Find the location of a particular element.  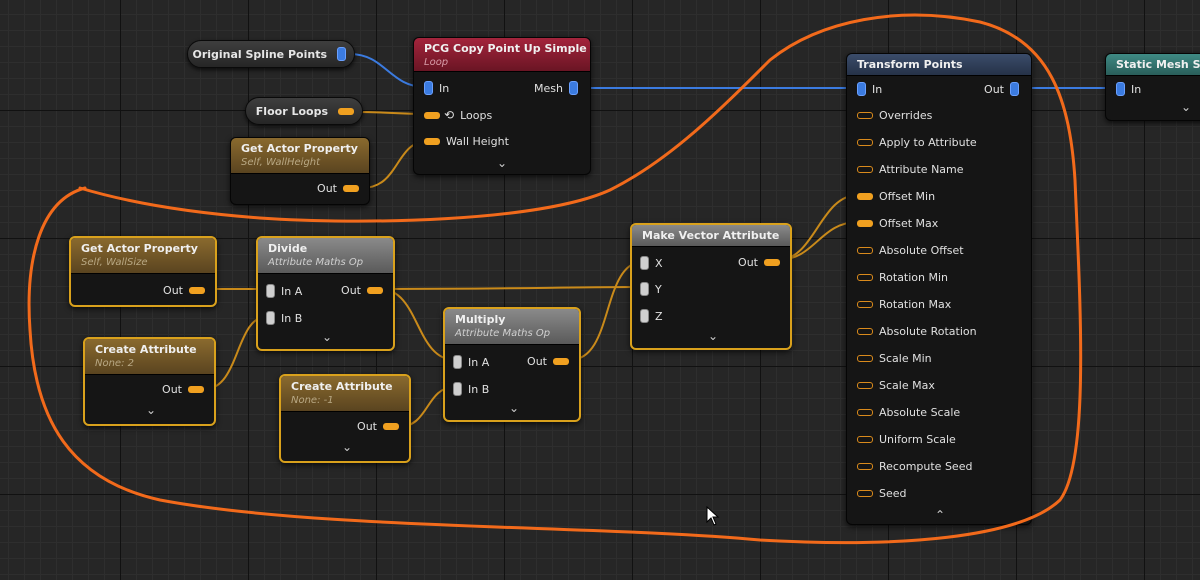

get-wallheight-header: Get Actor Property Self, WallHeight is located at coordinates (300, 156).